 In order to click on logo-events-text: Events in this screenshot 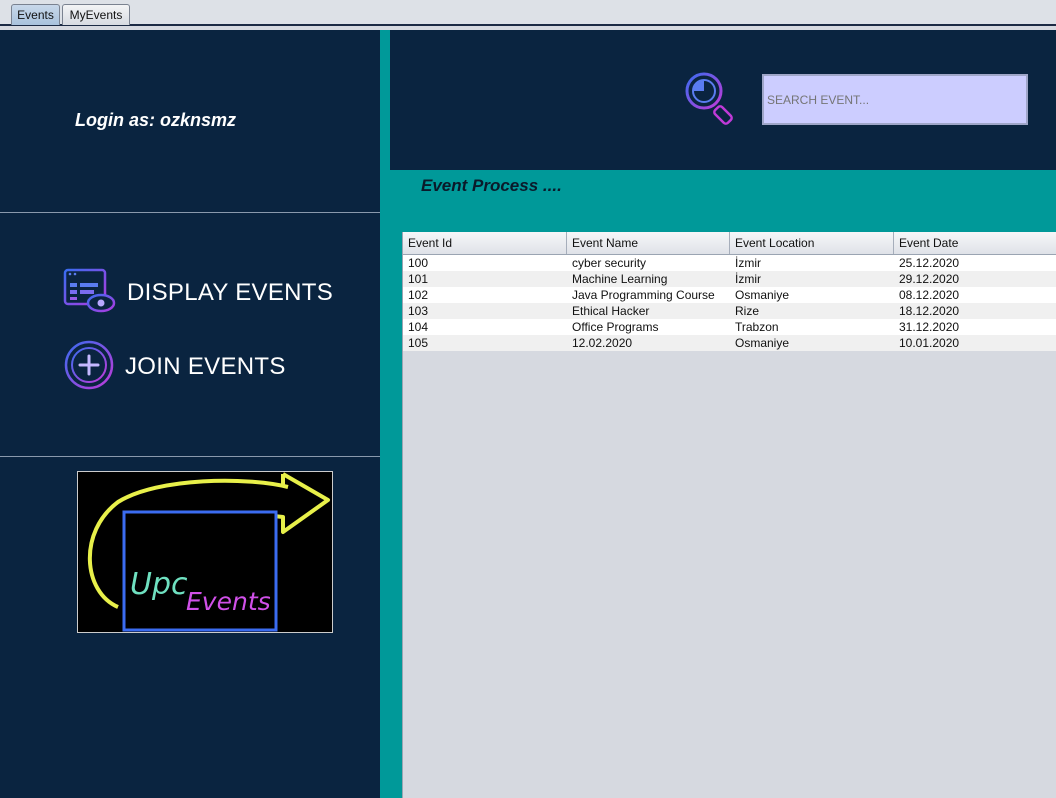, I will do `click(228, 601)`.